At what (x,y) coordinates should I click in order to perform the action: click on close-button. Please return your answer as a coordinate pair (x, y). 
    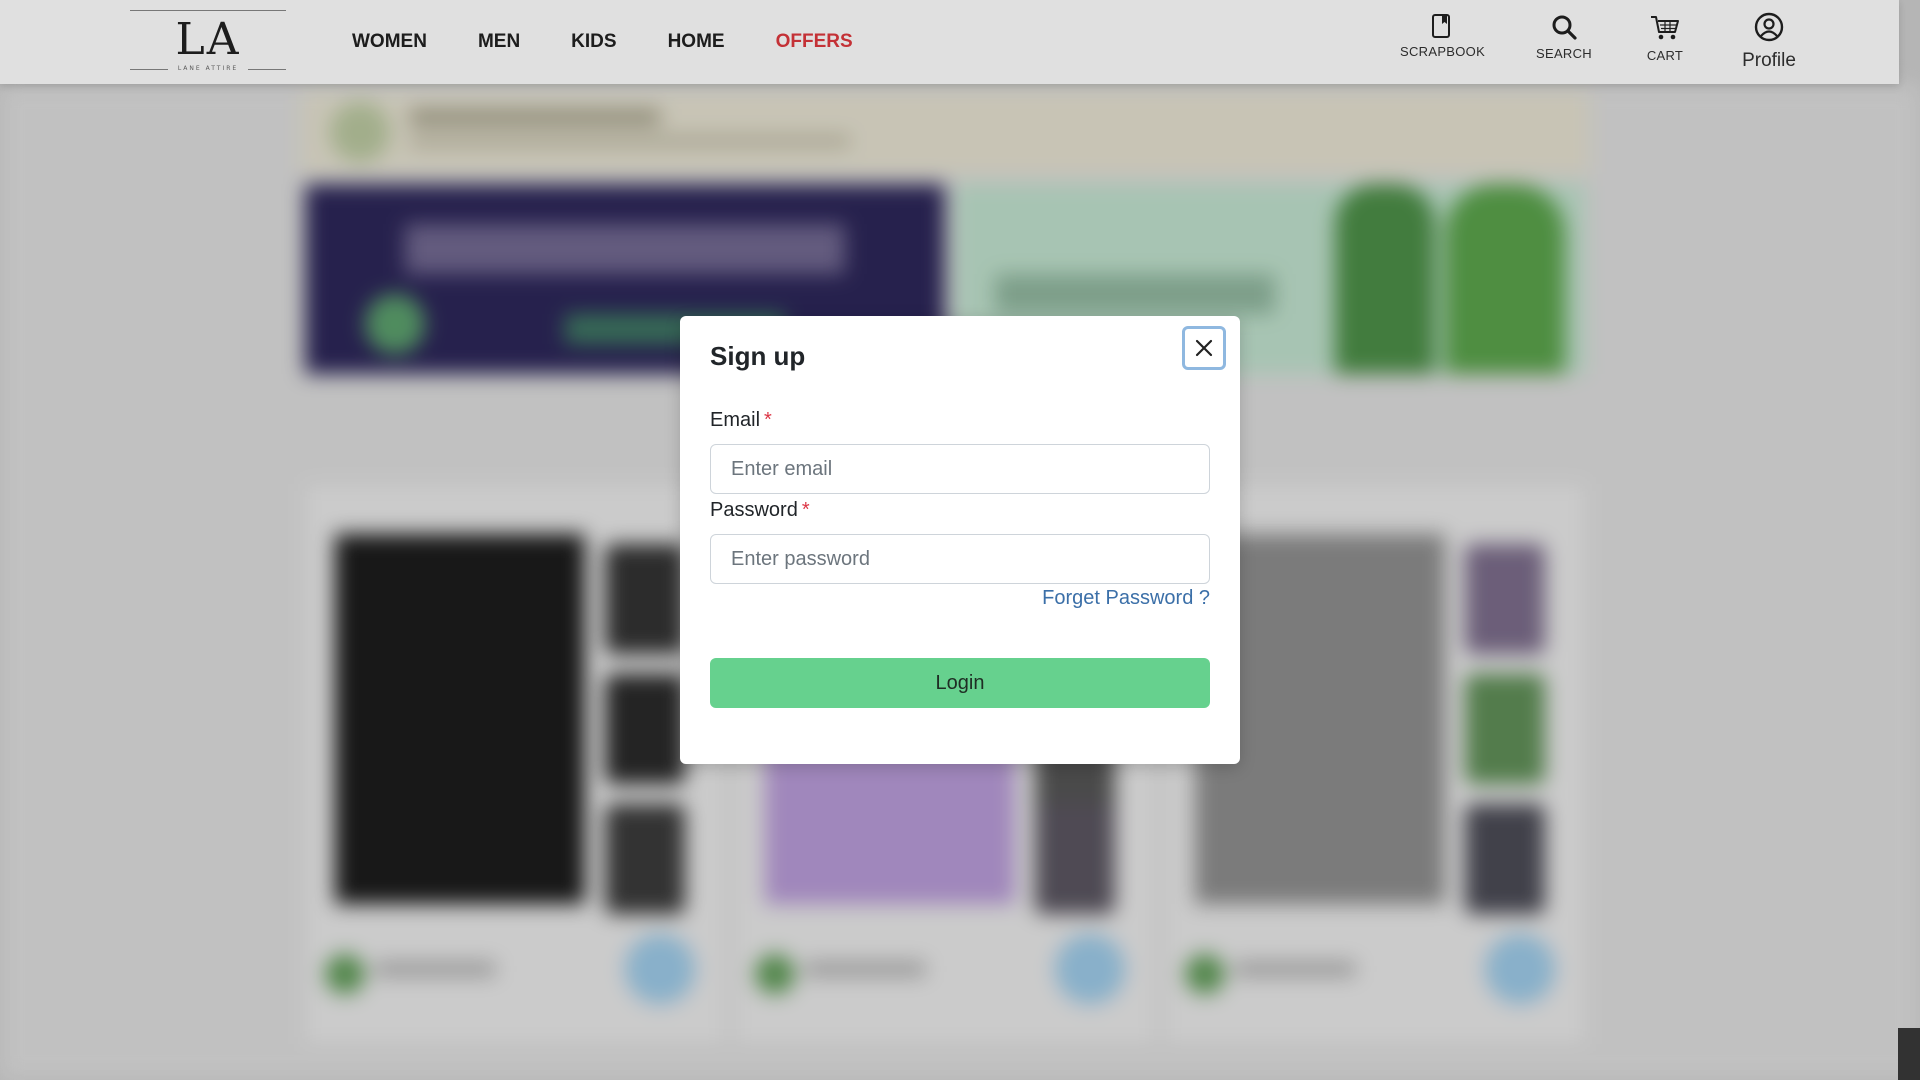
    Looking at the image, I should click on (1204, 348).